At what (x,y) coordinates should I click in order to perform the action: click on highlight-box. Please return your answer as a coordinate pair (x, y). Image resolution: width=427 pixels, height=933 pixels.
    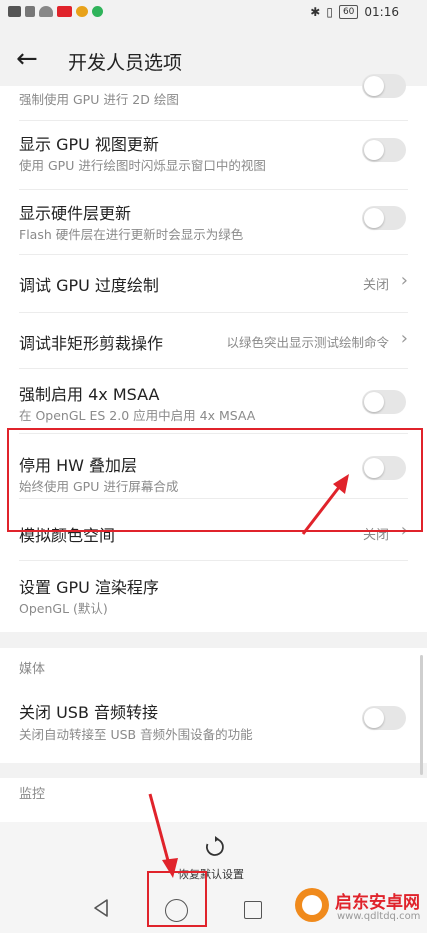
    Looking at the image, I should click on (215, 480).